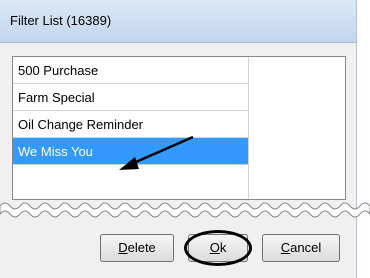 This screenshot has height=278, width=370. Describe the element at coordinates (123, 247) in the screenshot. I see `delete-mnemonic: D` at that location.